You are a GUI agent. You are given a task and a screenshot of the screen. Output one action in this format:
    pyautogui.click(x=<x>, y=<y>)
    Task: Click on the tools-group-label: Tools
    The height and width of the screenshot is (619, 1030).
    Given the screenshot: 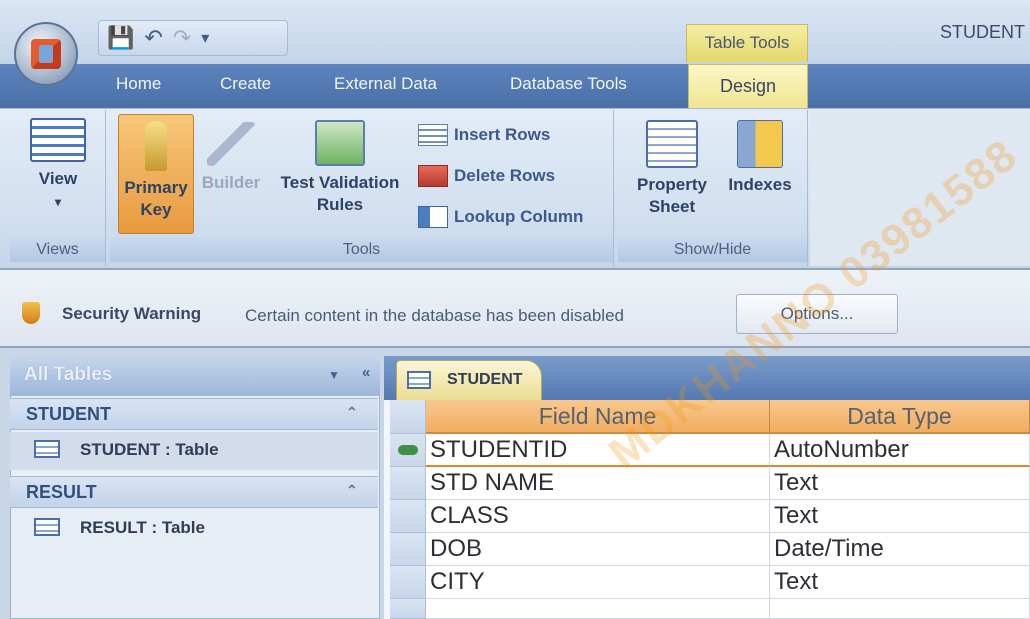 What is the action you would take?
    pyautogui.click(x=361, y=250)
    